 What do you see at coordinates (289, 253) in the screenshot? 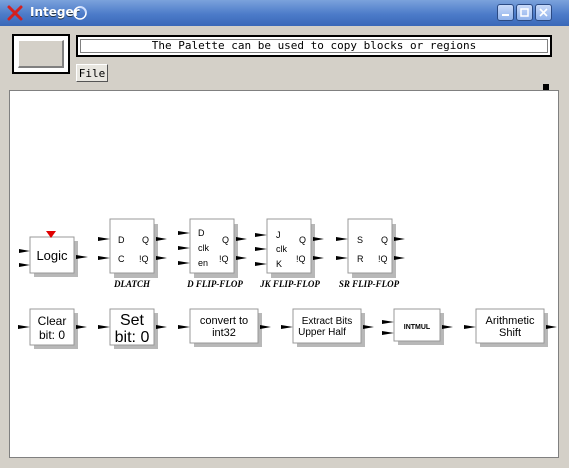
I see `jk-flipflop-block: J clk K Q !Q JK FLIP-FLOP` at bounding box center [289, 253].